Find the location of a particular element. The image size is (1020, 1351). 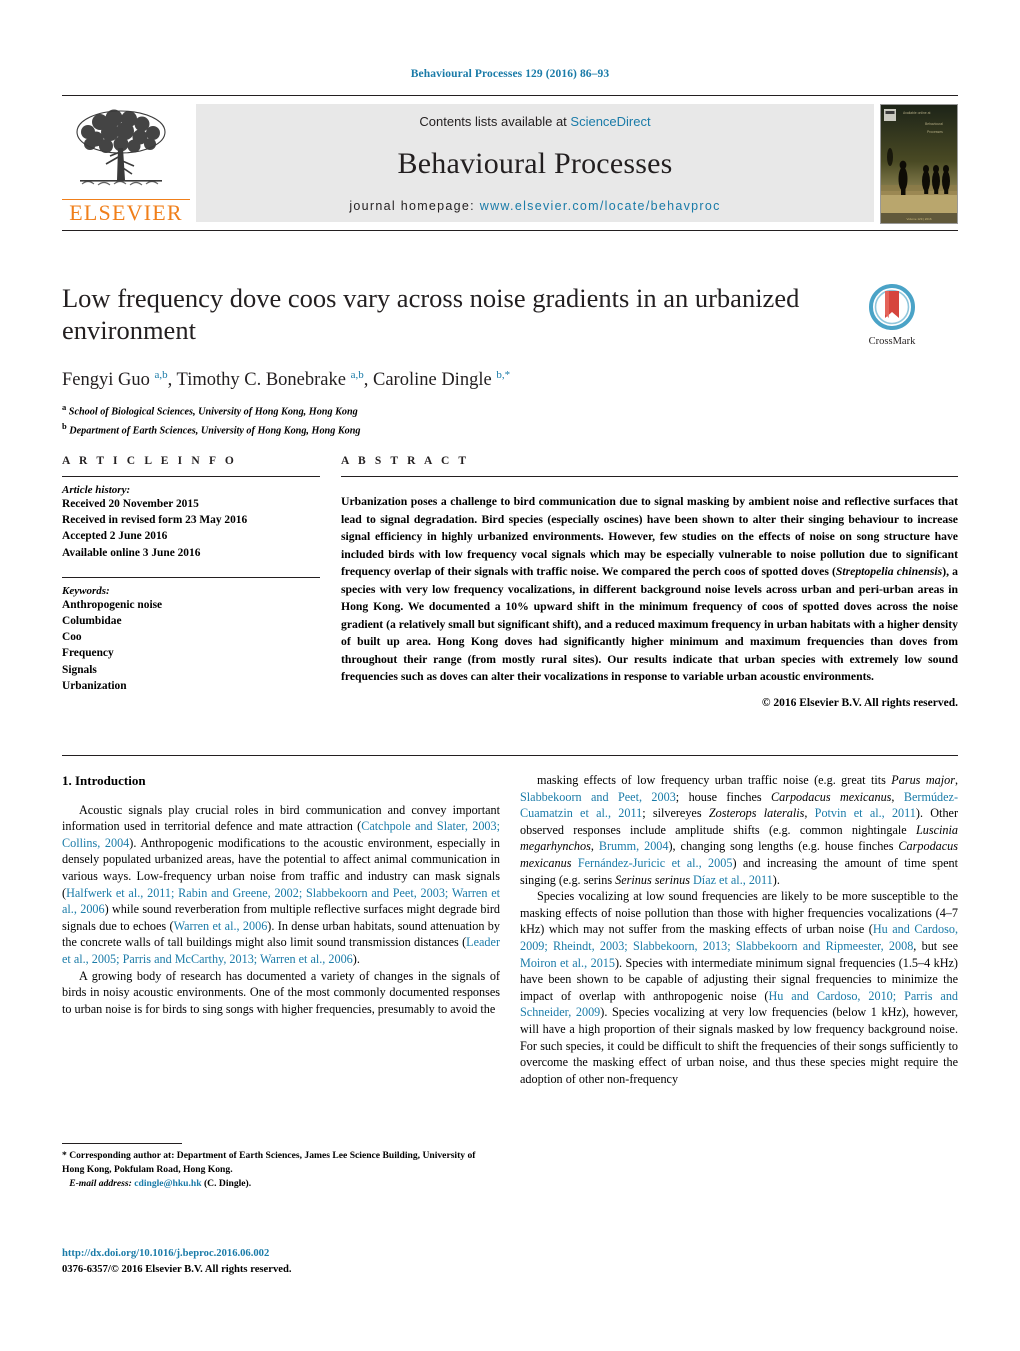

abstract-divider is located at coordinates (649, 476).